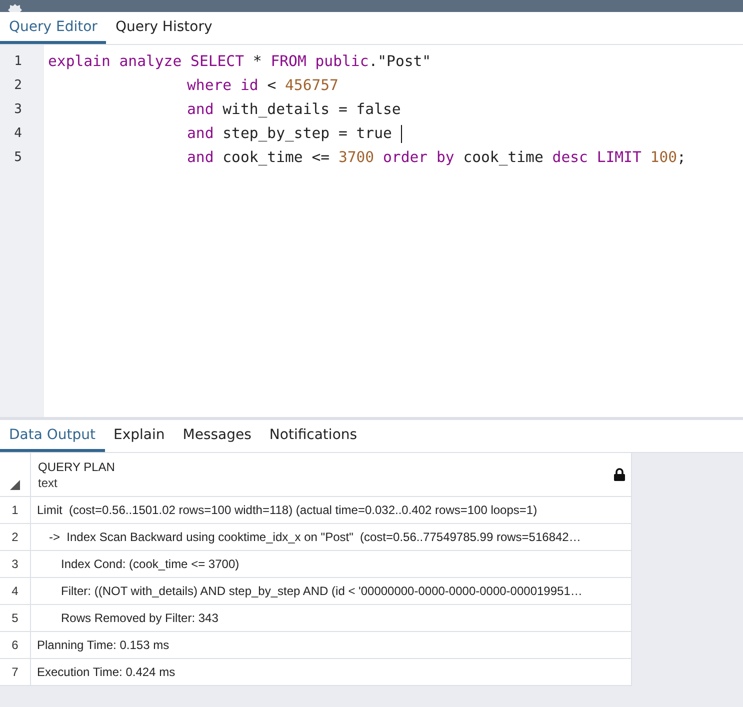 The image size is (743, 707). What do you see at coordinates (217, 436) in the screenshot?
I see `output-tab: Messages` at bounding box center [217, 436].